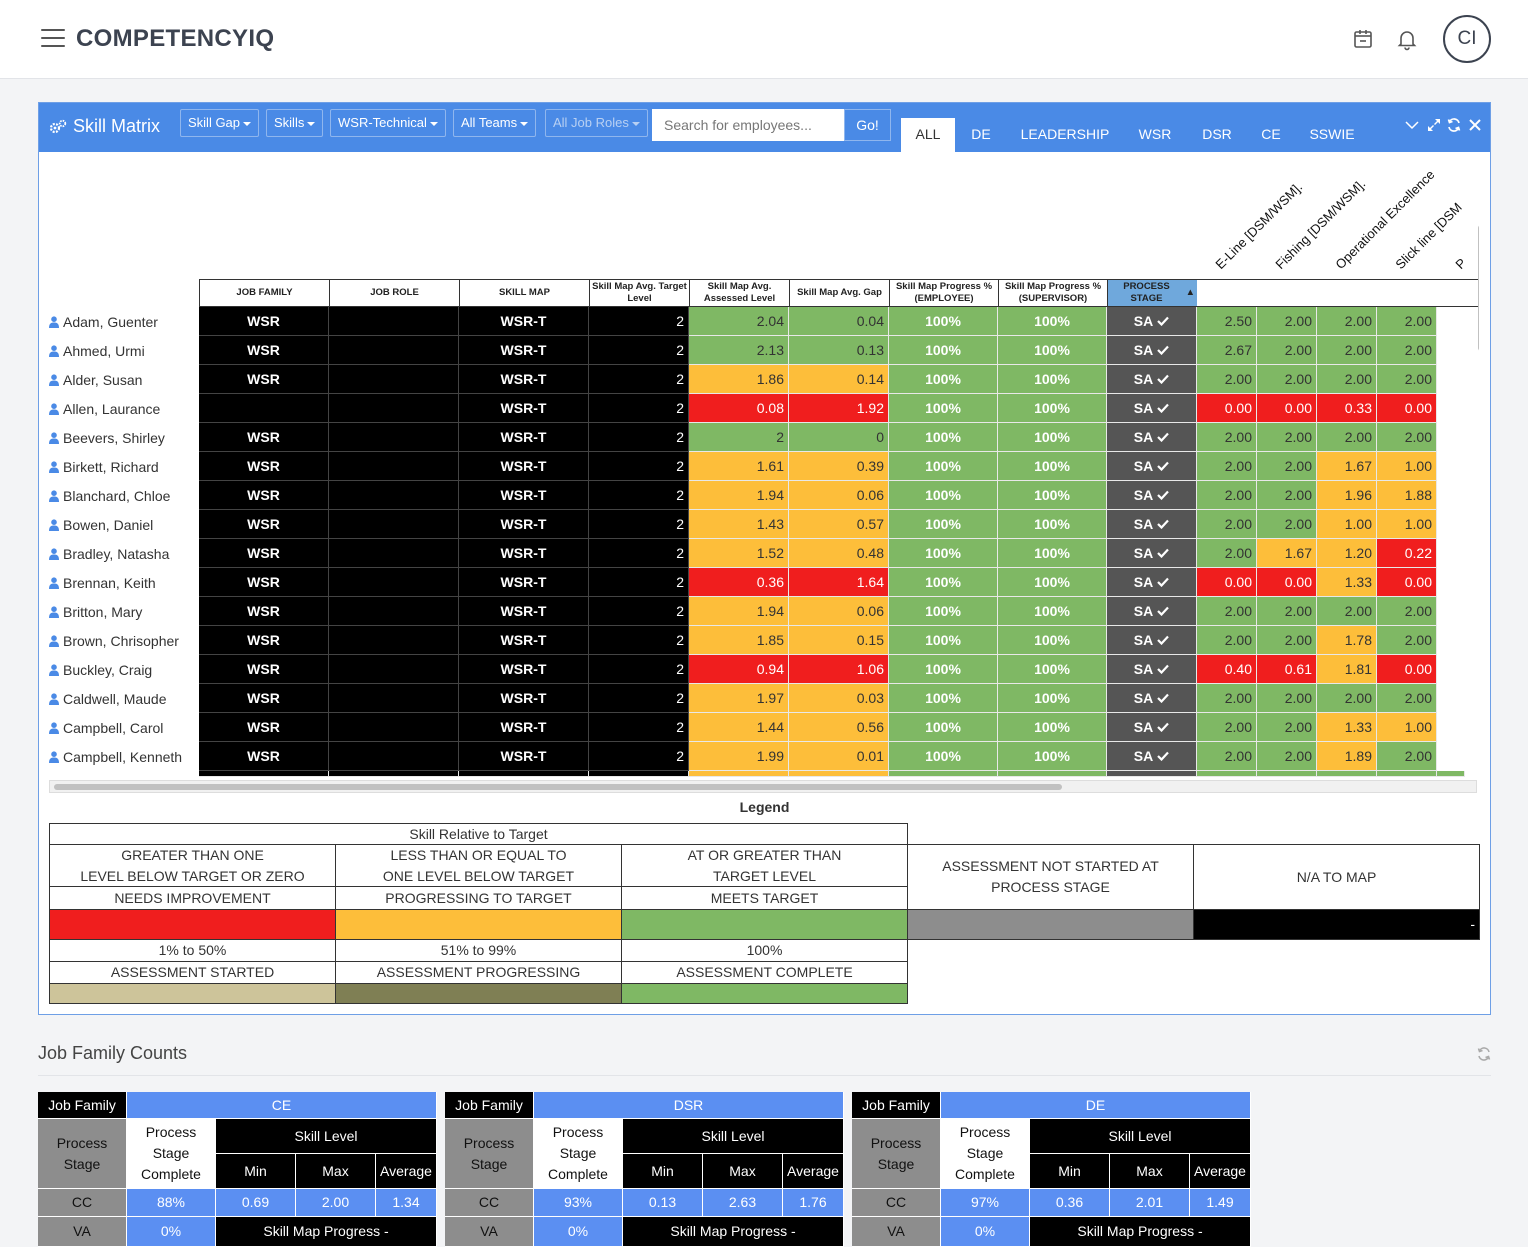  I want to click on tab-leadership: LEADERSHIP, so click(1065, 135).